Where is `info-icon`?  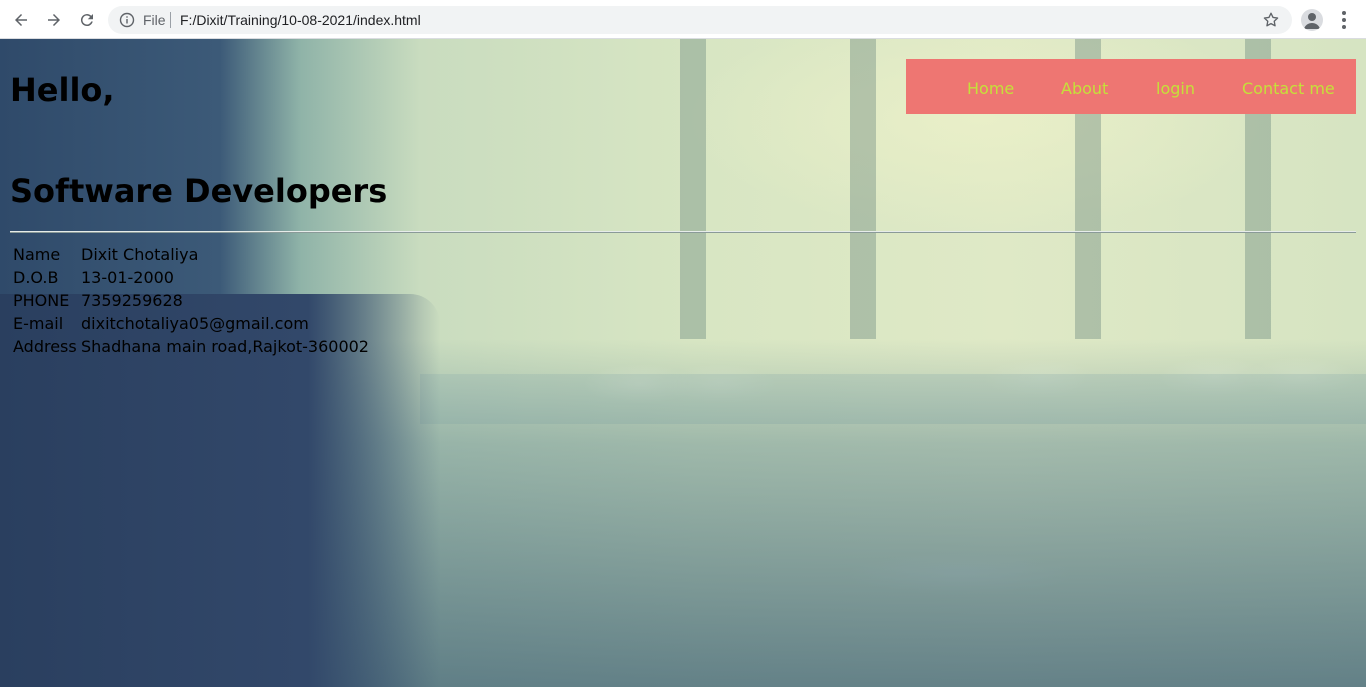
info-icon is located at coordinates (127, 20).